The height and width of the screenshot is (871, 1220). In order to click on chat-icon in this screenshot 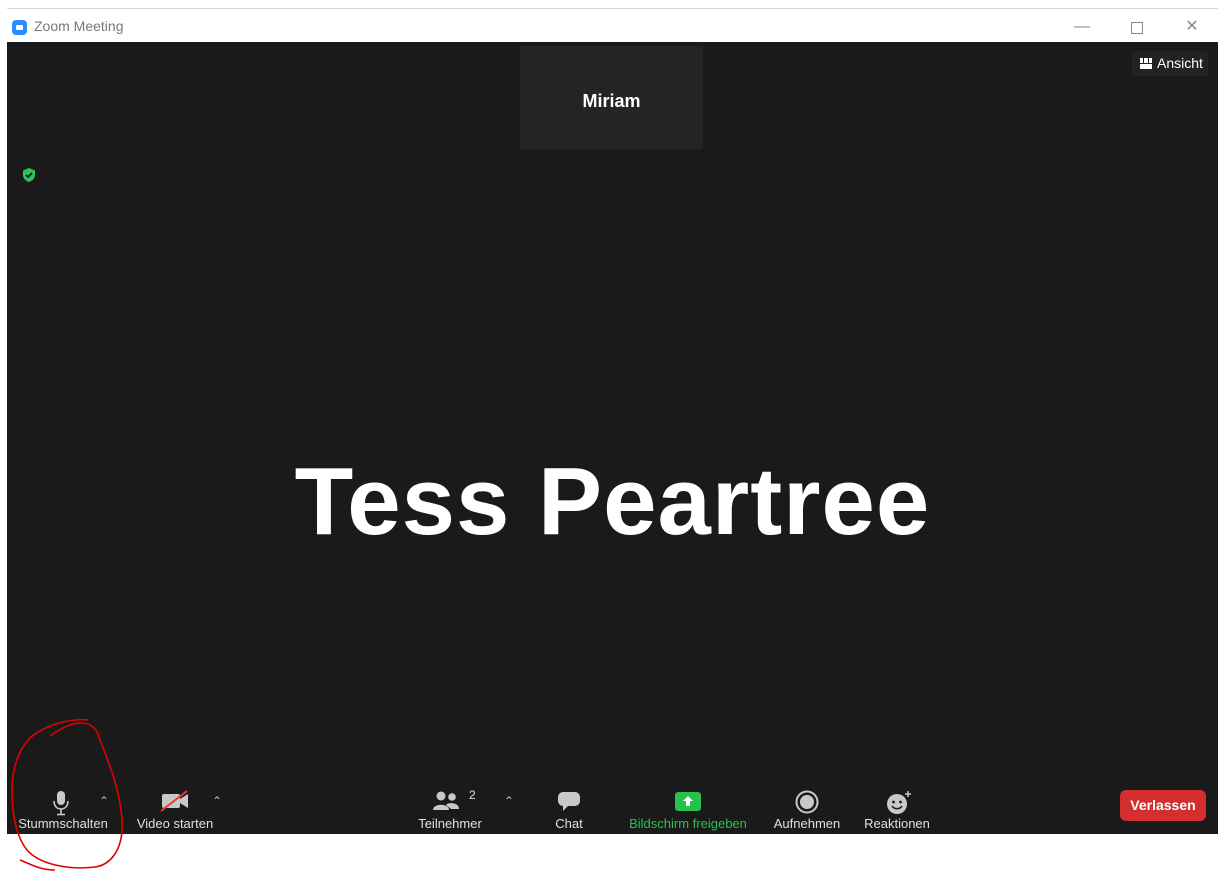, I will do `click(569, 801)`.